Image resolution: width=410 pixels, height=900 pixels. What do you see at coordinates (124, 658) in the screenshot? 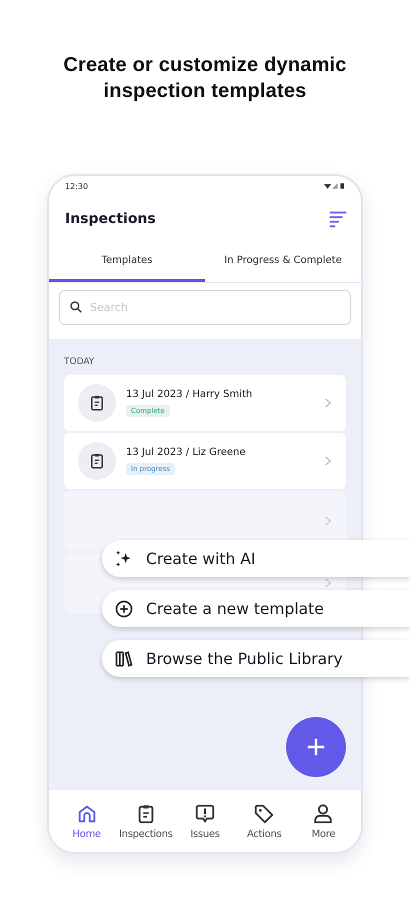
I see `books-icon` at bounding box center [124, 658].